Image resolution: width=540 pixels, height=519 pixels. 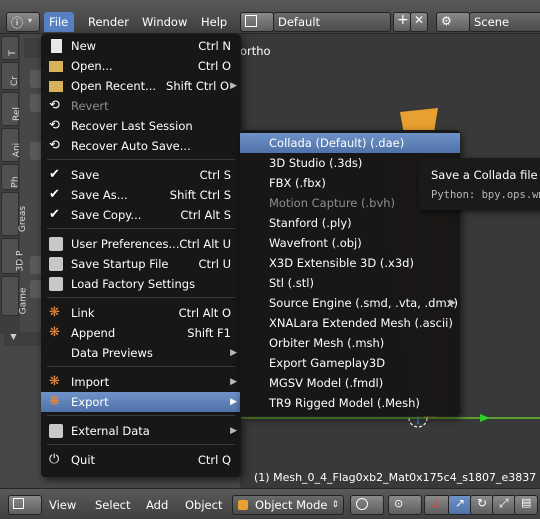 What do you see at coordinates (526, 505) in the screenshot?
I see `transform-orientation-button: ▤` at bounding box center [526, 505].